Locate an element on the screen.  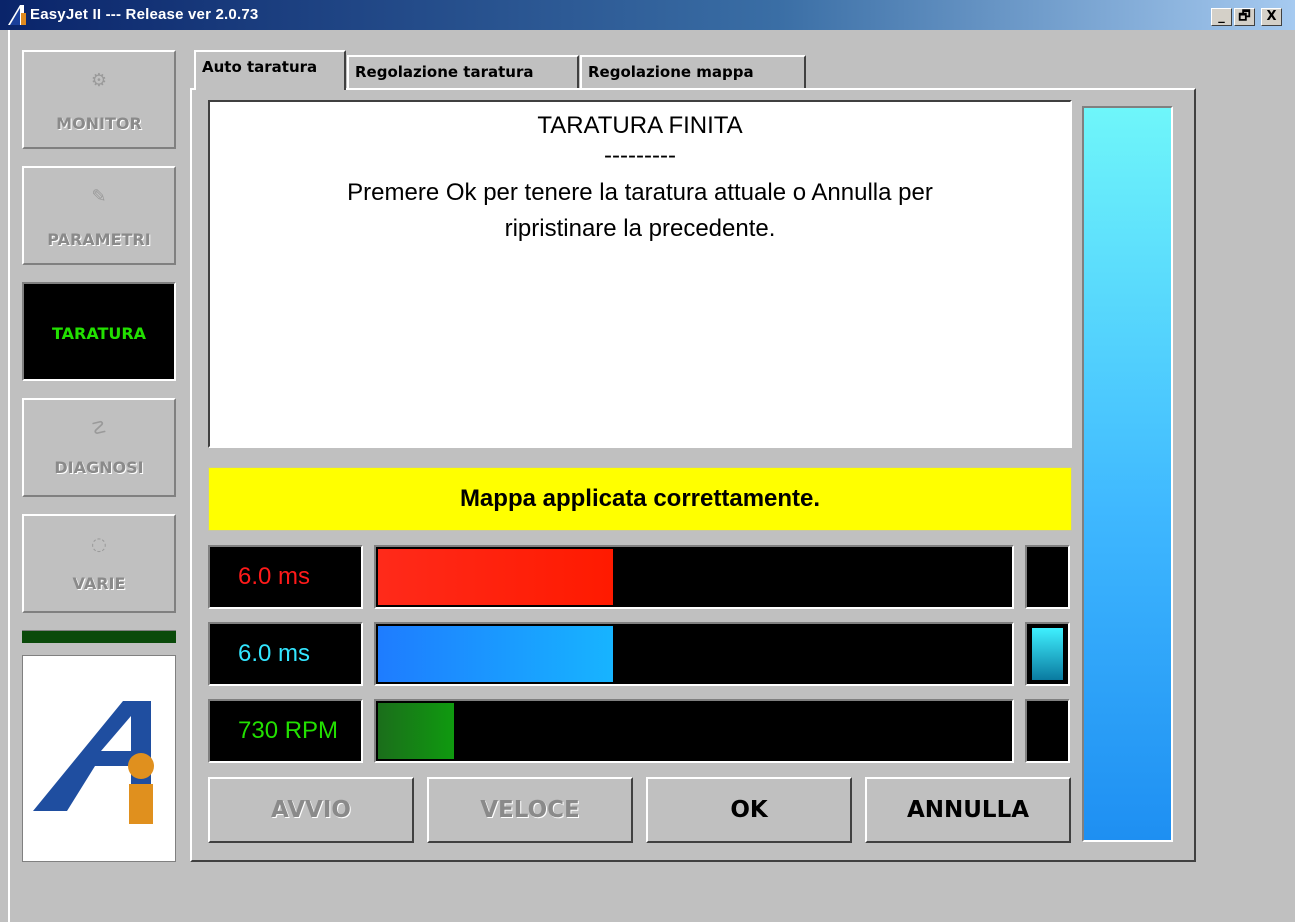
level-gauge is located at coordinates (1127, 474).